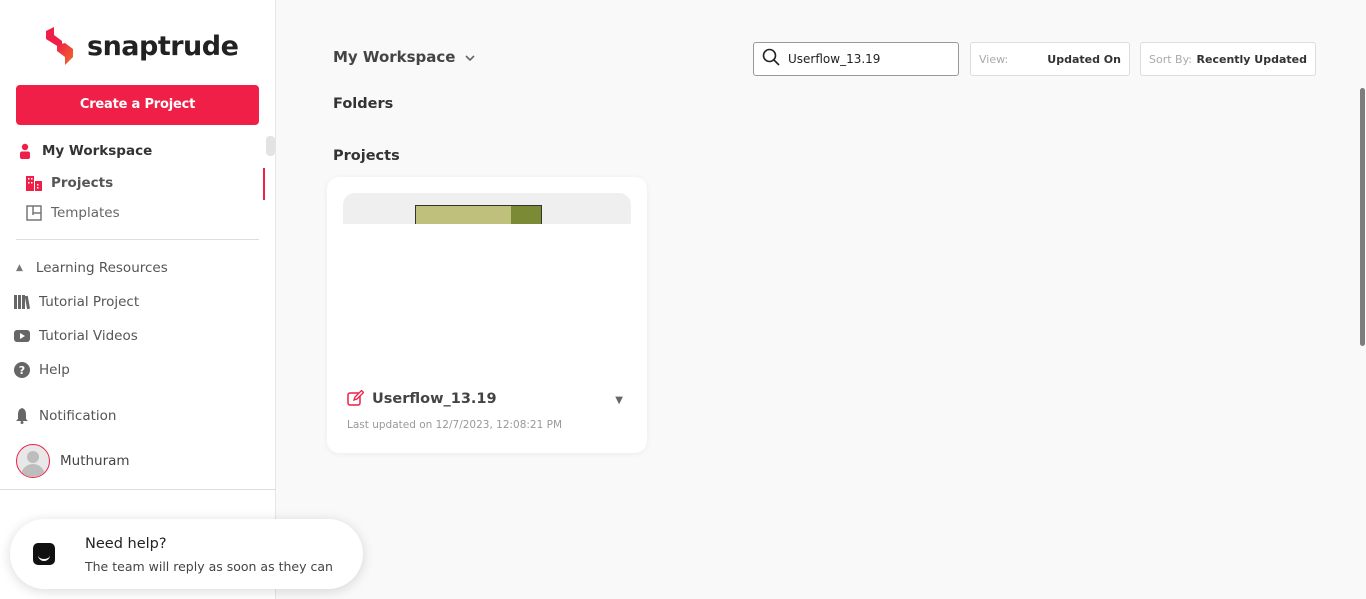  What do you see at coordinates (22, 416) in the screenshot?
I see `bell-icon` at bounding box center [22, 416].